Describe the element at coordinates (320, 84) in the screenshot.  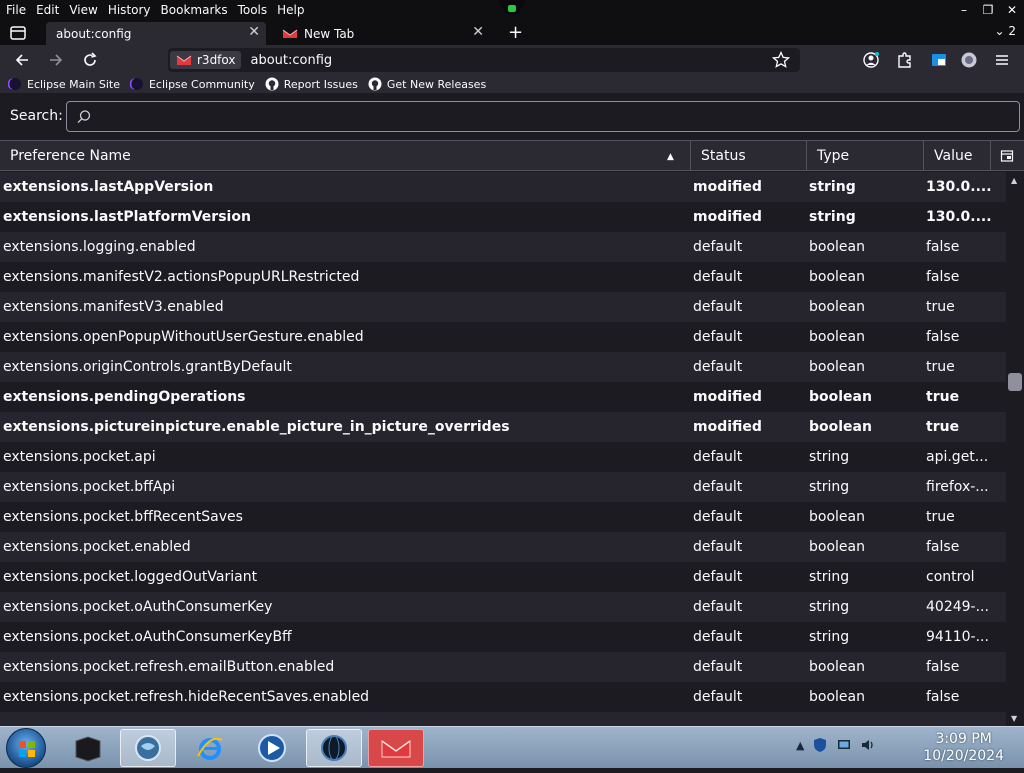
I see `bookmark-label: Report Issues` at that location.